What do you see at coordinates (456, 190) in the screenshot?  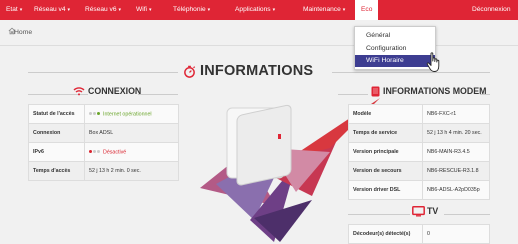 I see `row-value: NB6-ADSL-A2pD035p` at bounding box center [456, 190].